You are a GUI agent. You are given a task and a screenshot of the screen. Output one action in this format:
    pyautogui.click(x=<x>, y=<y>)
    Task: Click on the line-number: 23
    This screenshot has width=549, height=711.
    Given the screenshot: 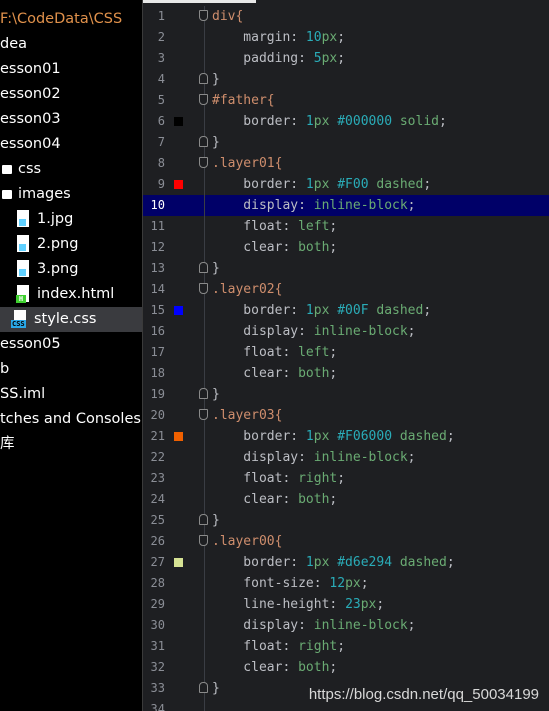 What is the action you would take?
    pyautogui.click(x=157, y=478)
    